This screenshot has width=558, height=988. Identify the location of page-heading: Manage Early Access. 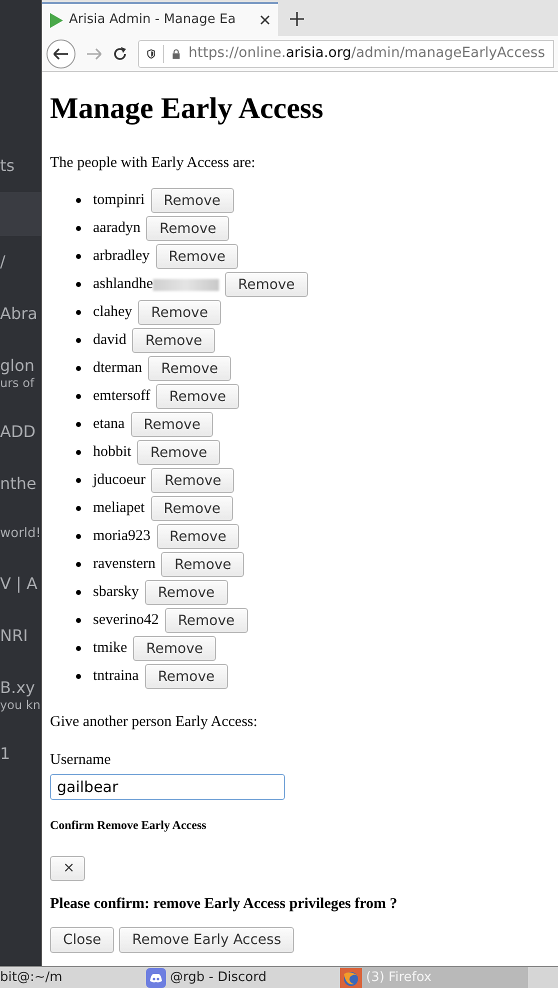
(187, 109).